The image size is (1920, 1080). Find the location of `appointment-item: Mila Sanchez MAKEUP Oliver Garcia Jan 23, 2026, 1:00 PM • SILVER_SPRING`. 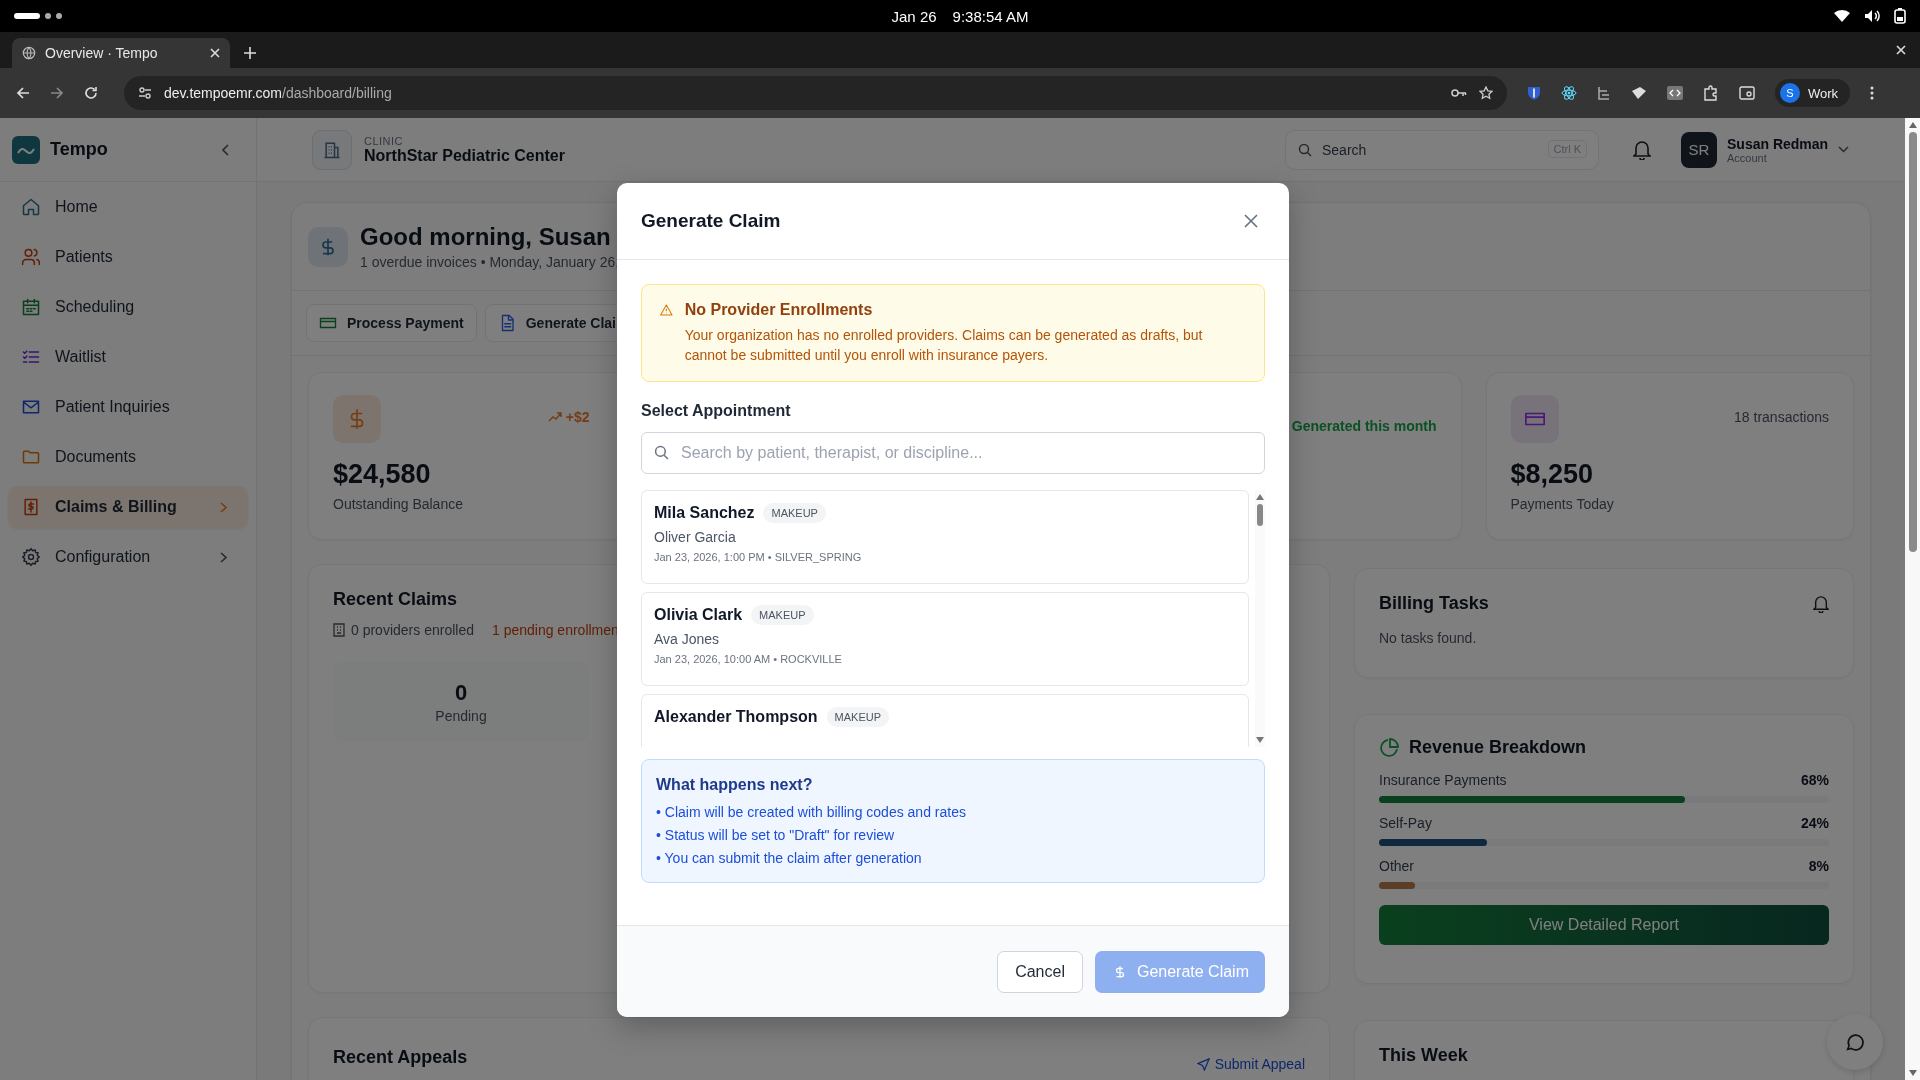

appointment-item: Mila Sanchez MAKEUP Oliver Garcia Jan 23, 2026, 1:00 PM • SILVER_SPRING is located at coordinates (945, 537).